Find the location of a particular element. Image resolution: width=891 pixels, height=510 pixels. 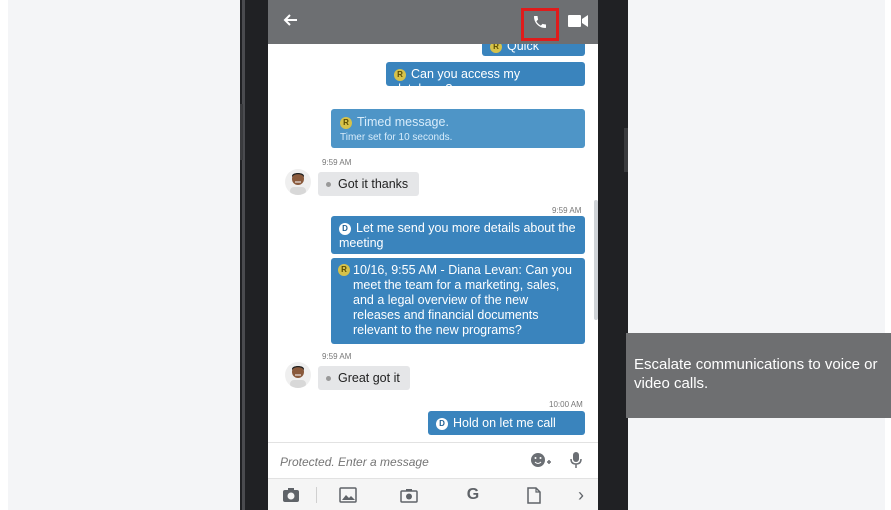

google-g-icon: G is located at coordinates (473, 495).